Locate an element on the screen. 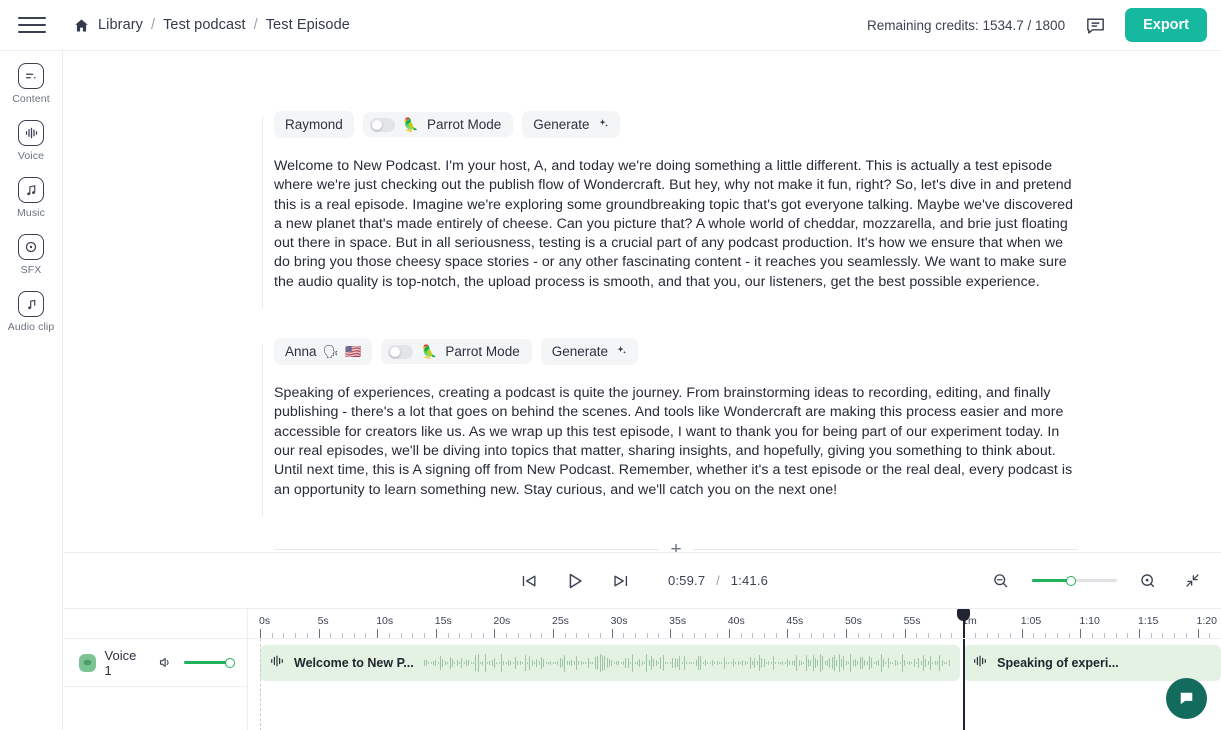 This screenshot has height=730, width=1221. zoom-slider-knob is located at coordinates (1071, 580).